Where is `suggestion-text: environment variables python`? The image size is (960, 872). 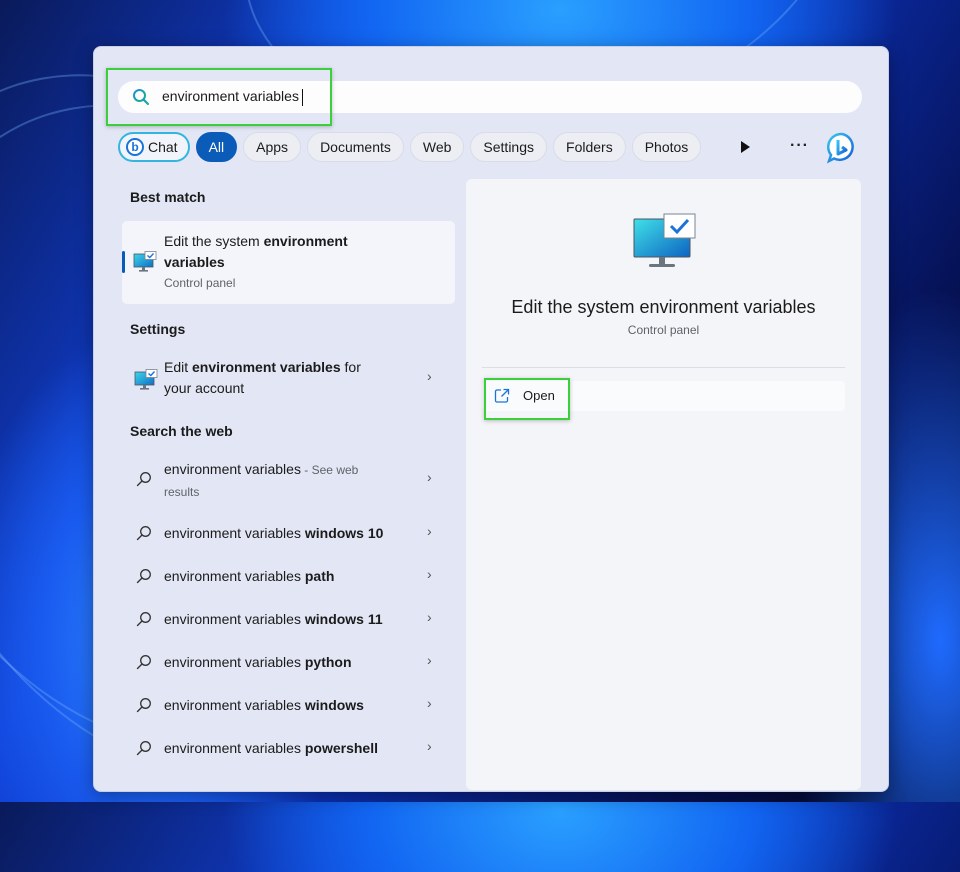
suggestion-text: environment variables python is located at coordinates (258, 662).